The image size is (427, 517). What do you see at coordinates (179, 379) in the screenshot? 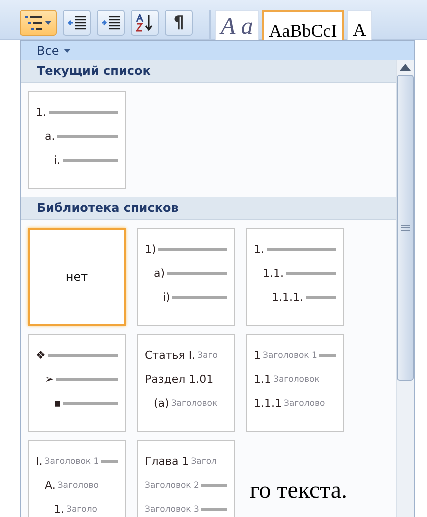
I see `level-number: Раздел 1.01` at bounding box center [179, 379].